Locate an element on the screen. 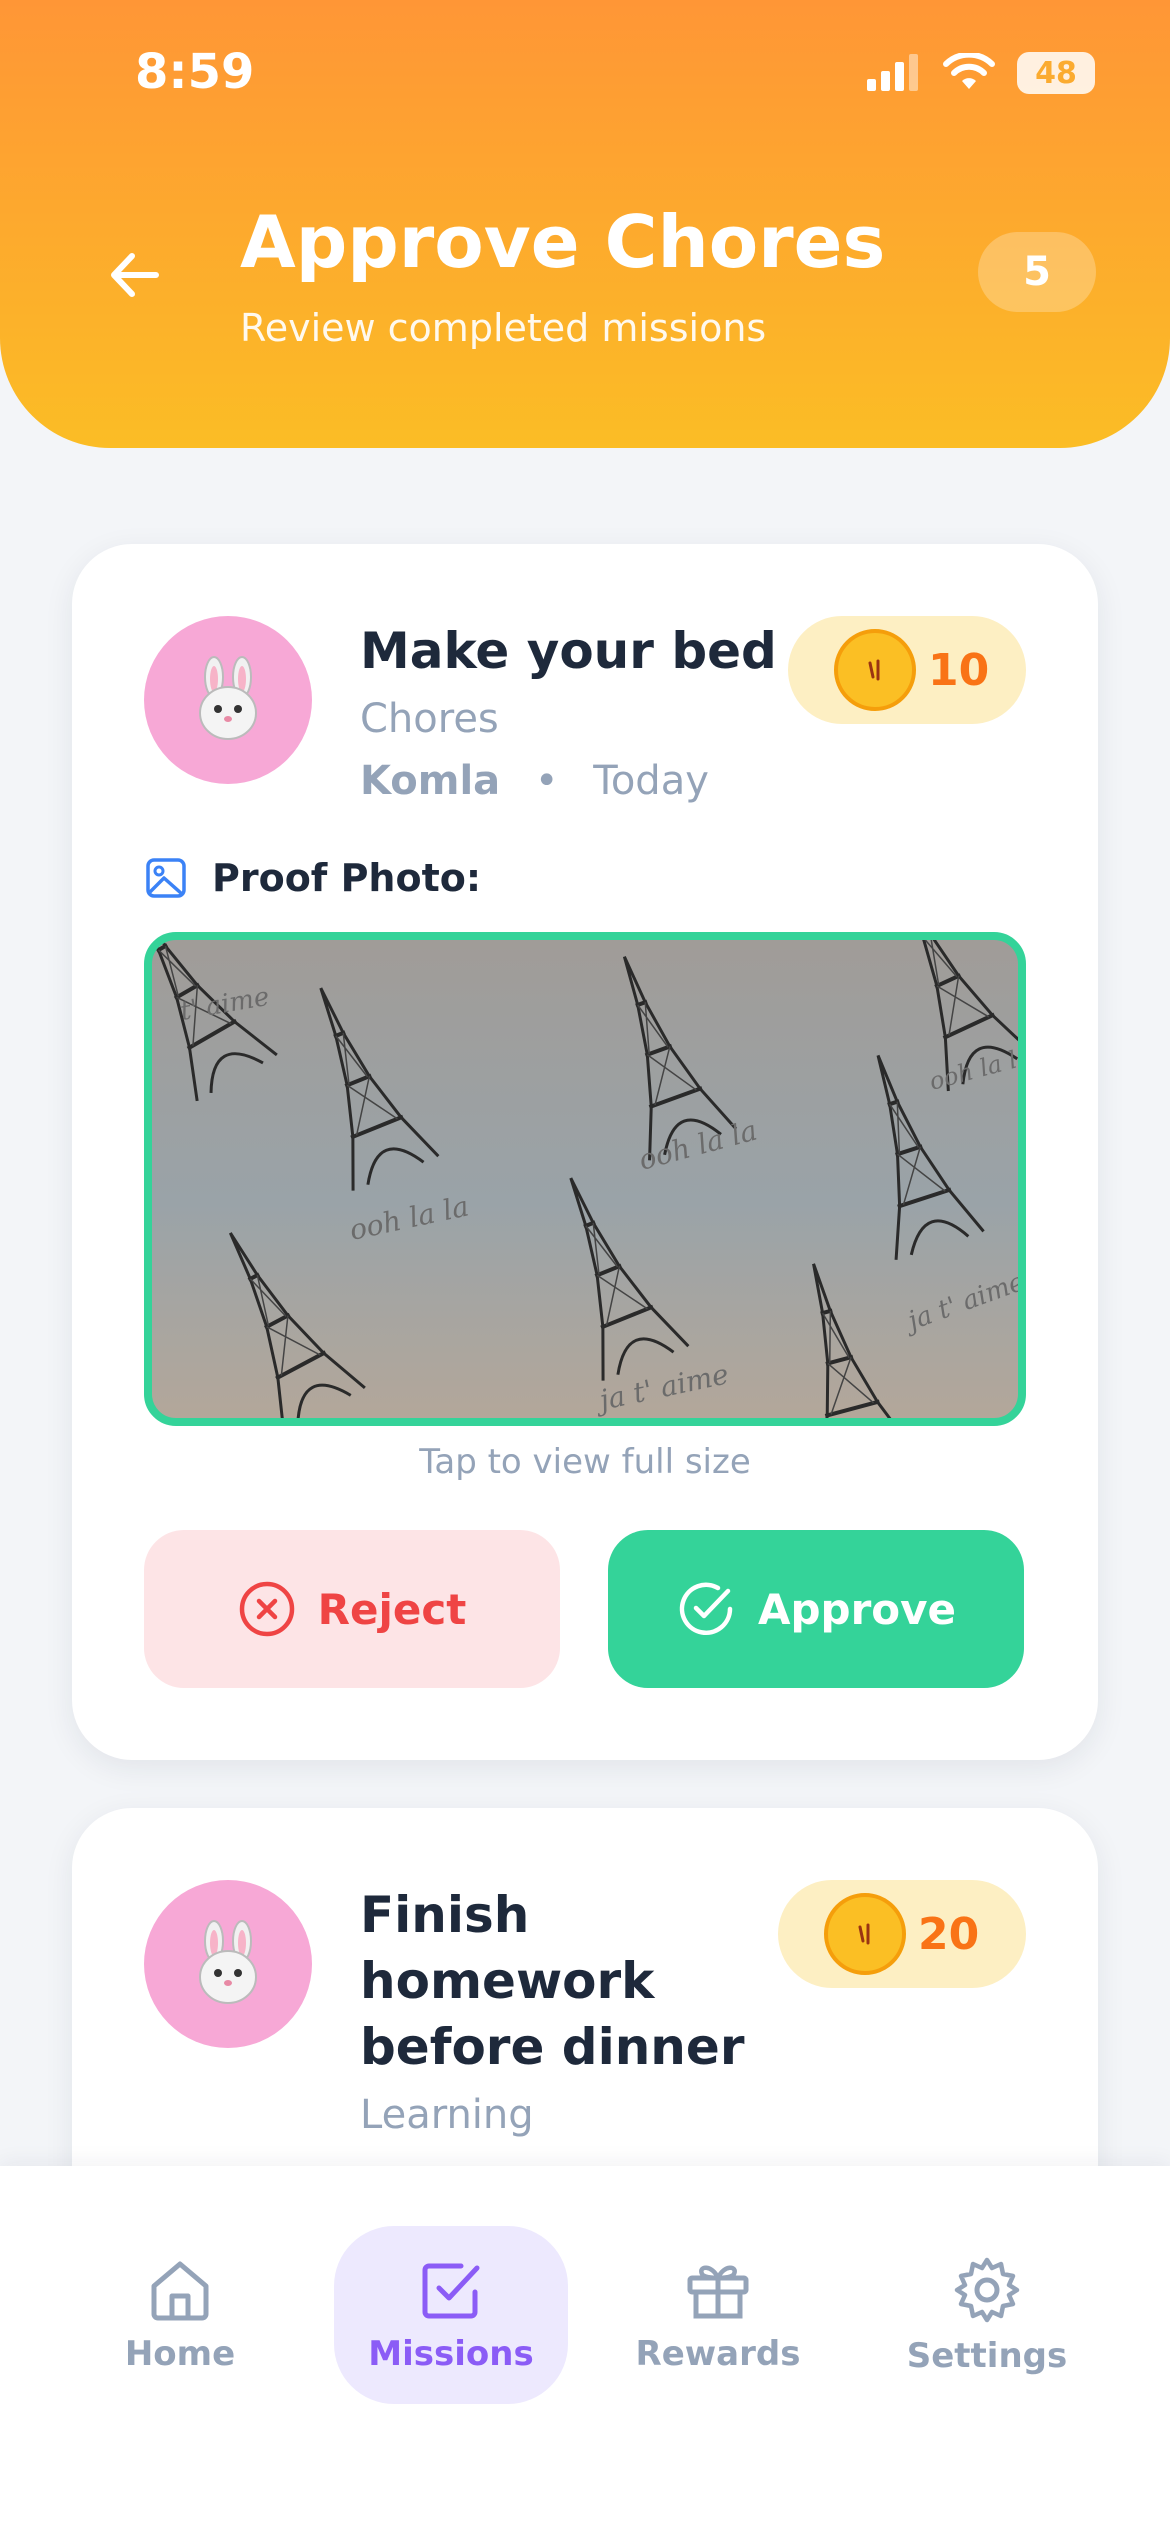 The height and width of the screenshot is (2532, 1170). signal-icon is located at coordinates (892, 72).